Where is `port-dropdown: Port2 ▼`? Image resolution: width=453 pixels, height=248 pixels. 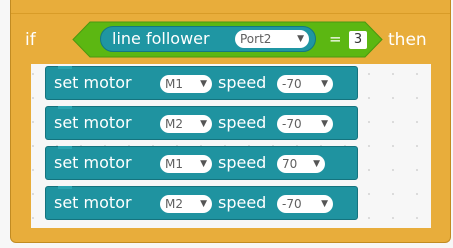
port-dropdown: Port2 ▼ is located at coordinates (272, 39).